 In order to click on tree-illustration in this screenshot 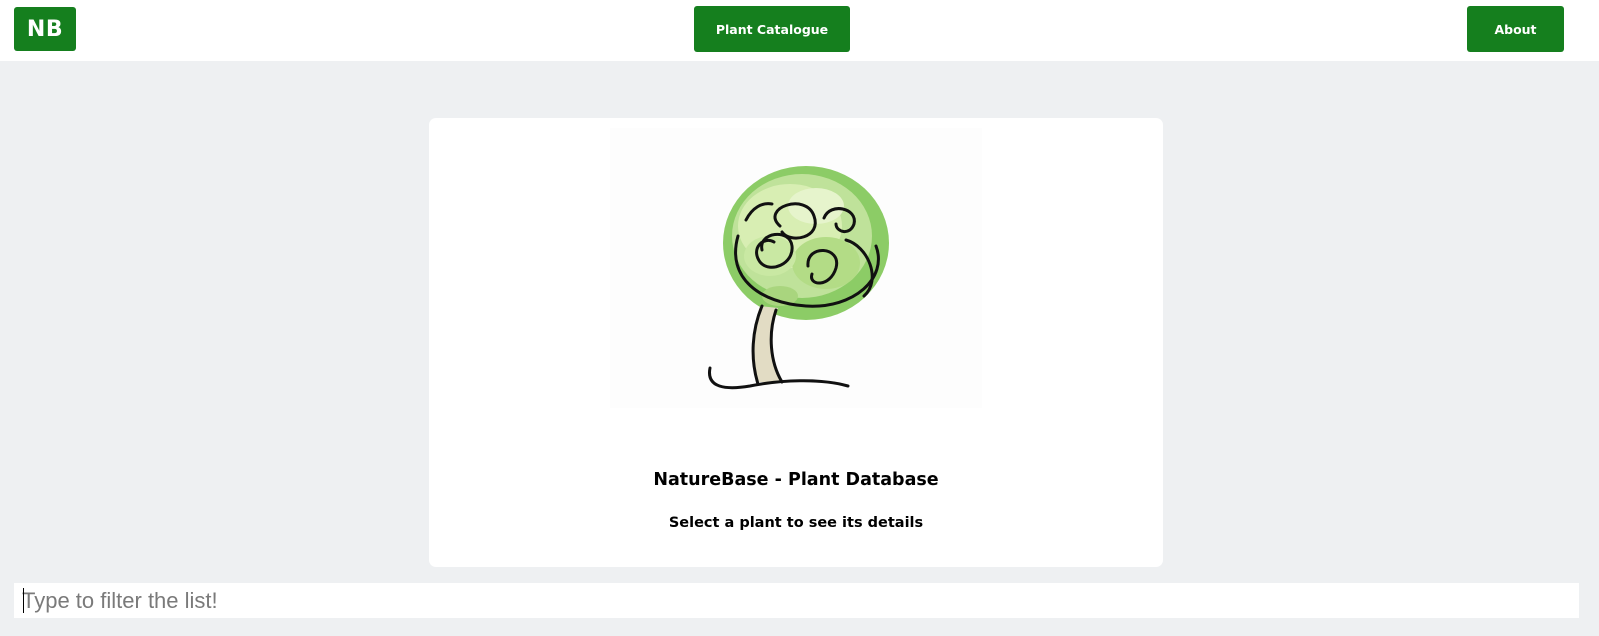, I will do `click(796, 268)`.